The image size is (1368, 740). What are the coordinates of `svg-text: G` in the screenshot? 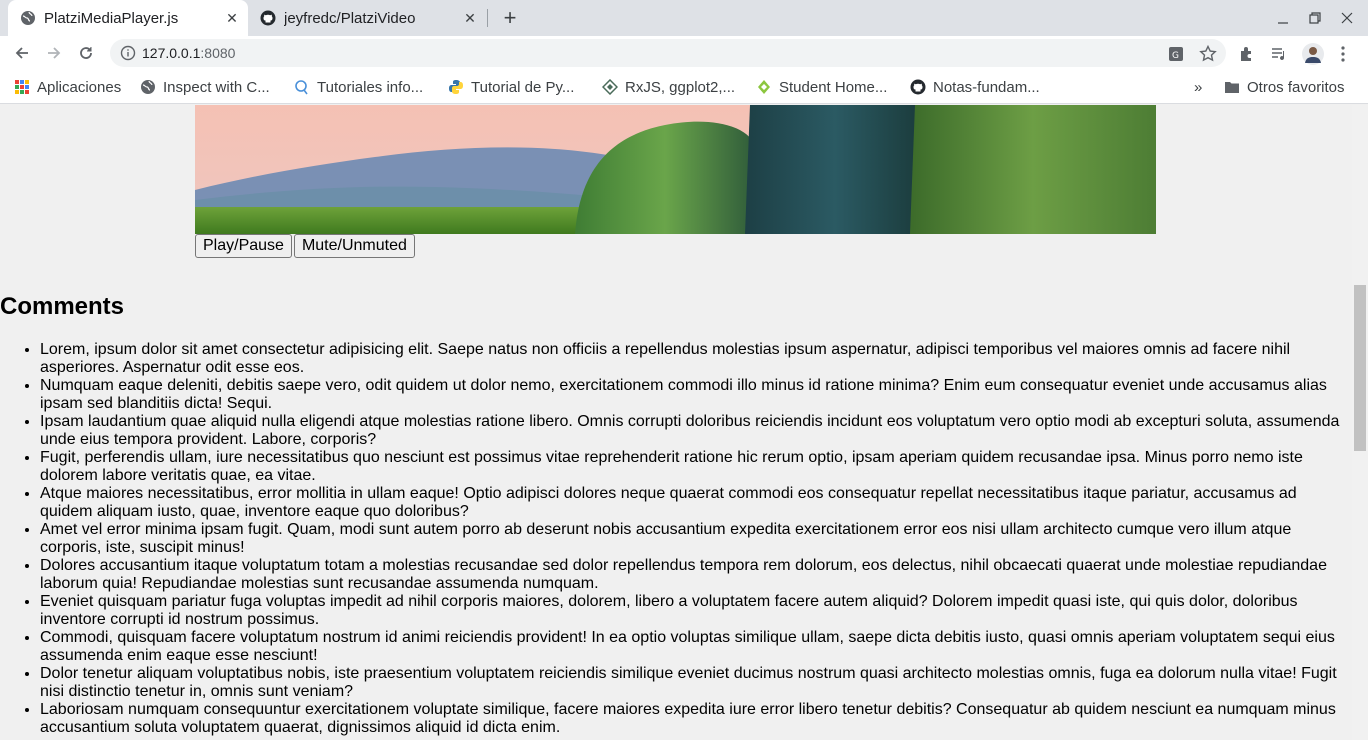 It's located at (1175, 56).